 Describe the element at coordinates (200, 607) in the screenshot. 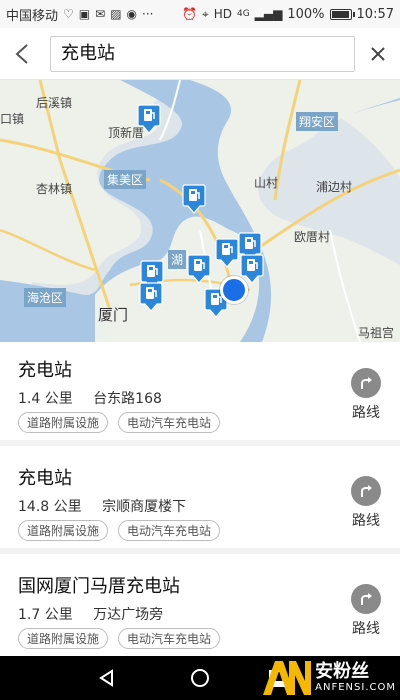

I see `result-item: 国网厦门马厝充电站 1.7 公里 万达广场旁 道路附属设施 电动汽车充电站 路线` at that location.